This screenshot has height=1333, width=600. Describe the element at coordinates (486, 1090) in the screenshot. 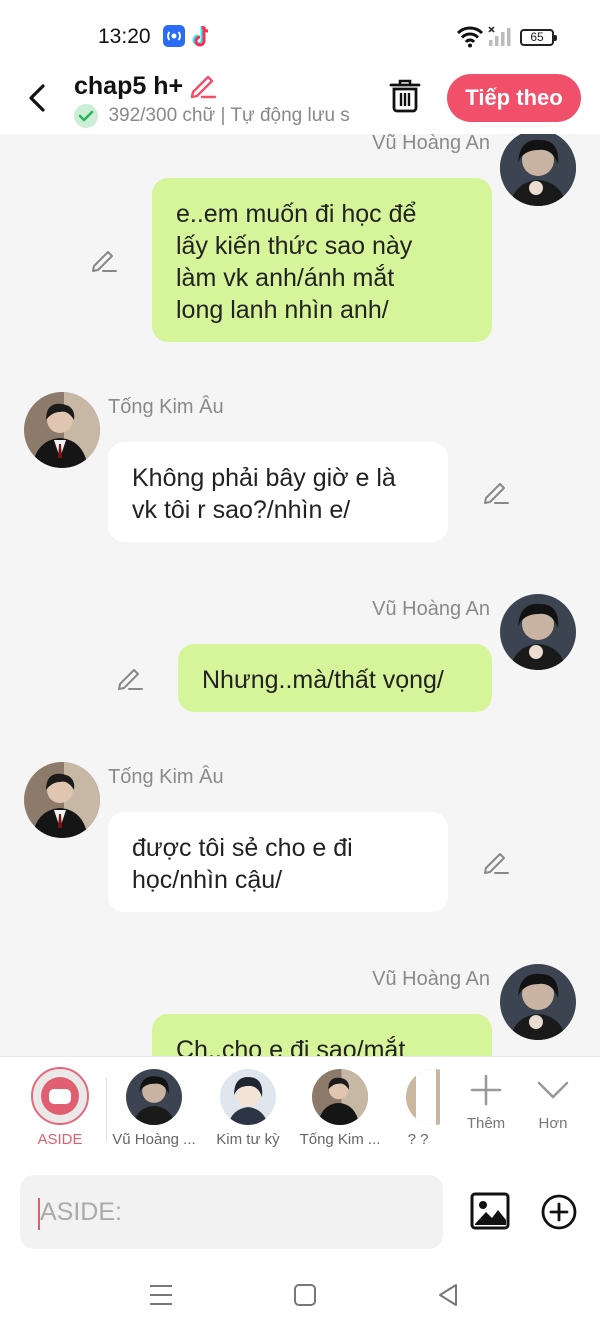

I see `plus-icon` at that location.